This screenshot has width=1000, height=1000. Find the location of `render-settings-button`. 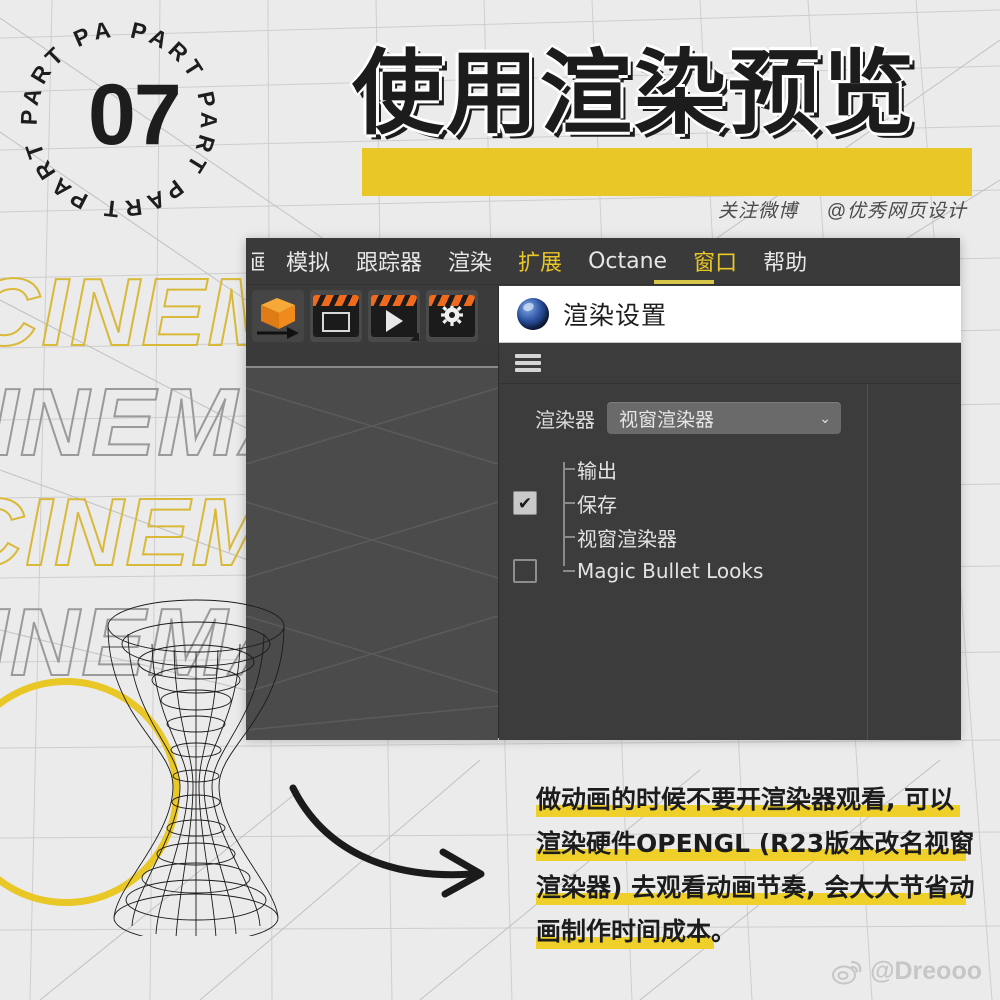

render-settings-button is located at coordinates (452, 316).